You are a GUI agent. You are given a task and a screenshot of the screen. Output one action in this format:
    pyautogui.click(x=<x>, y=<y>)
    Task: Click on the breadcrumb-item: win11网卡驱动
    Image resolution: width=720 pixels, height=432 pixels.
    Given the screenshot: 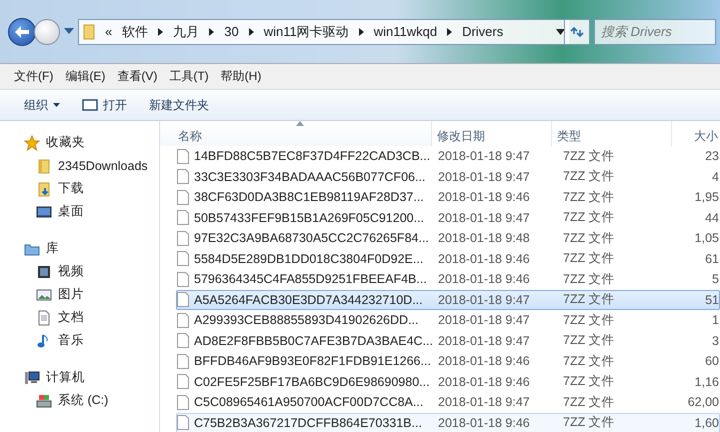 What is the action you would take?
    pyautogui.click(x=306, y=31)
    